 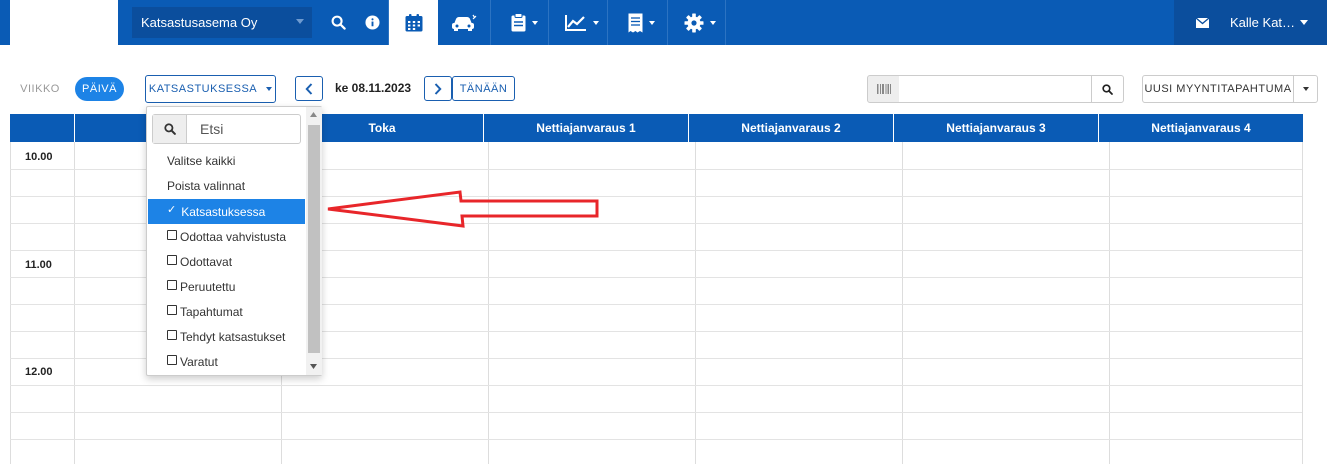 What do you see at coordinates (210, 89) in the screenshot?
I see `status-filter-dropdown: KATSASTUKSESSA` at bounding box center [210, 89].